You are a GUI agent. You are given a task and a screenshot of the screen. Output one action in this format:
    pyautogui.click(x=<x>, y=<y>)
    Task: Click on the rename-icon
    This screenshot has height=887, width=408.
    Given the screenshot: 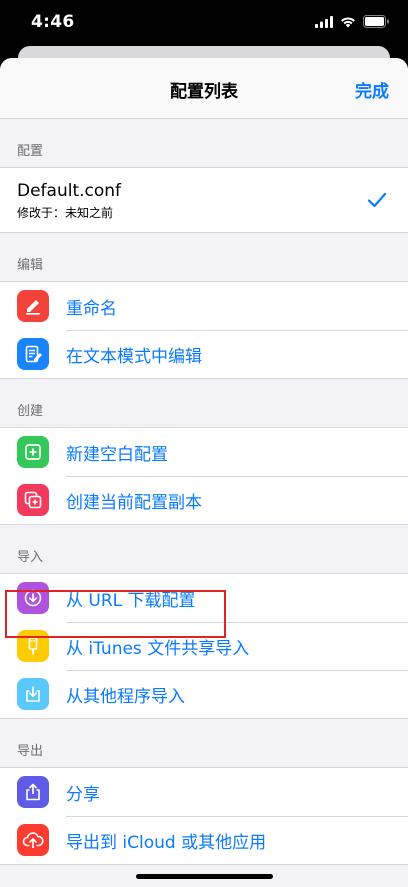 What is the action you would take?
    pyautogui.click(x=33, y=306)
    